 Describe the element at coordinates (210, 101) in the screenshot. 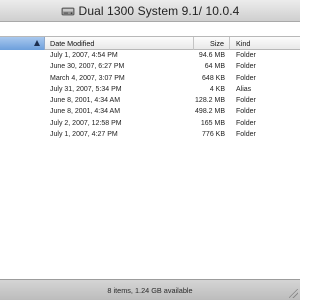

I see `file-size: 128.2 MB` at that location.